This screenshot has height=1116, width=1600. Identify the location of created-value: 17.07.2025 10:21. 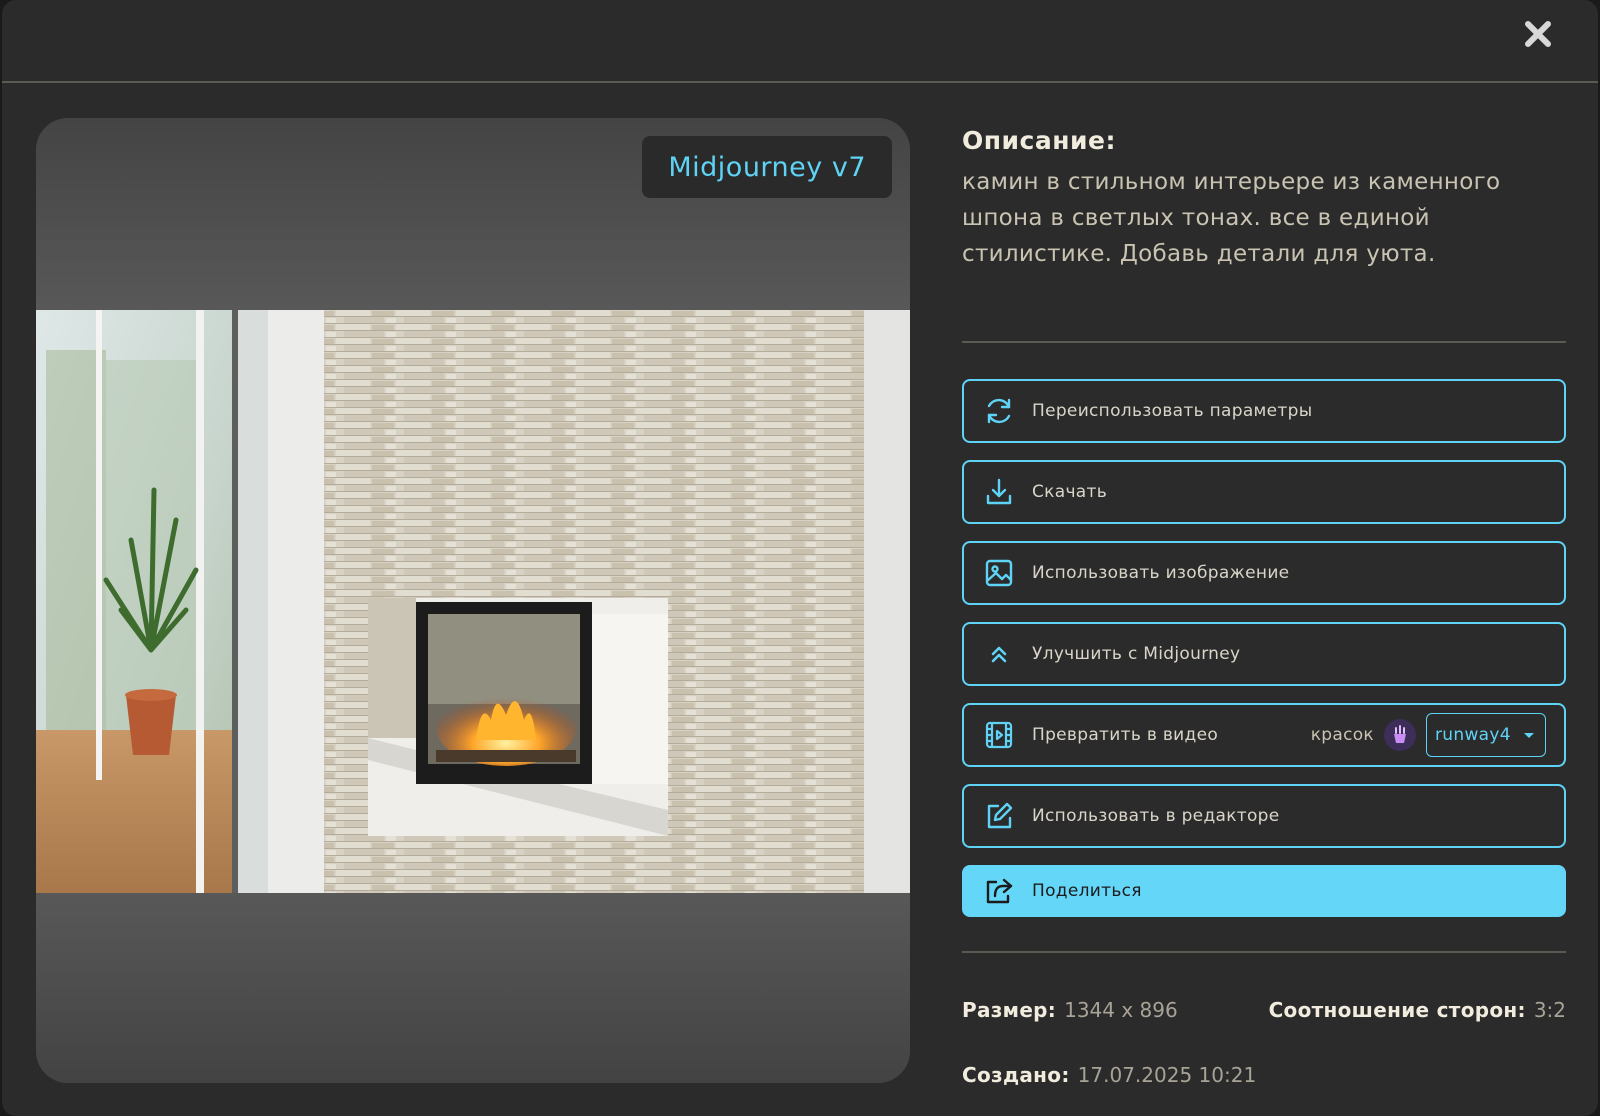
(1167, 1075).